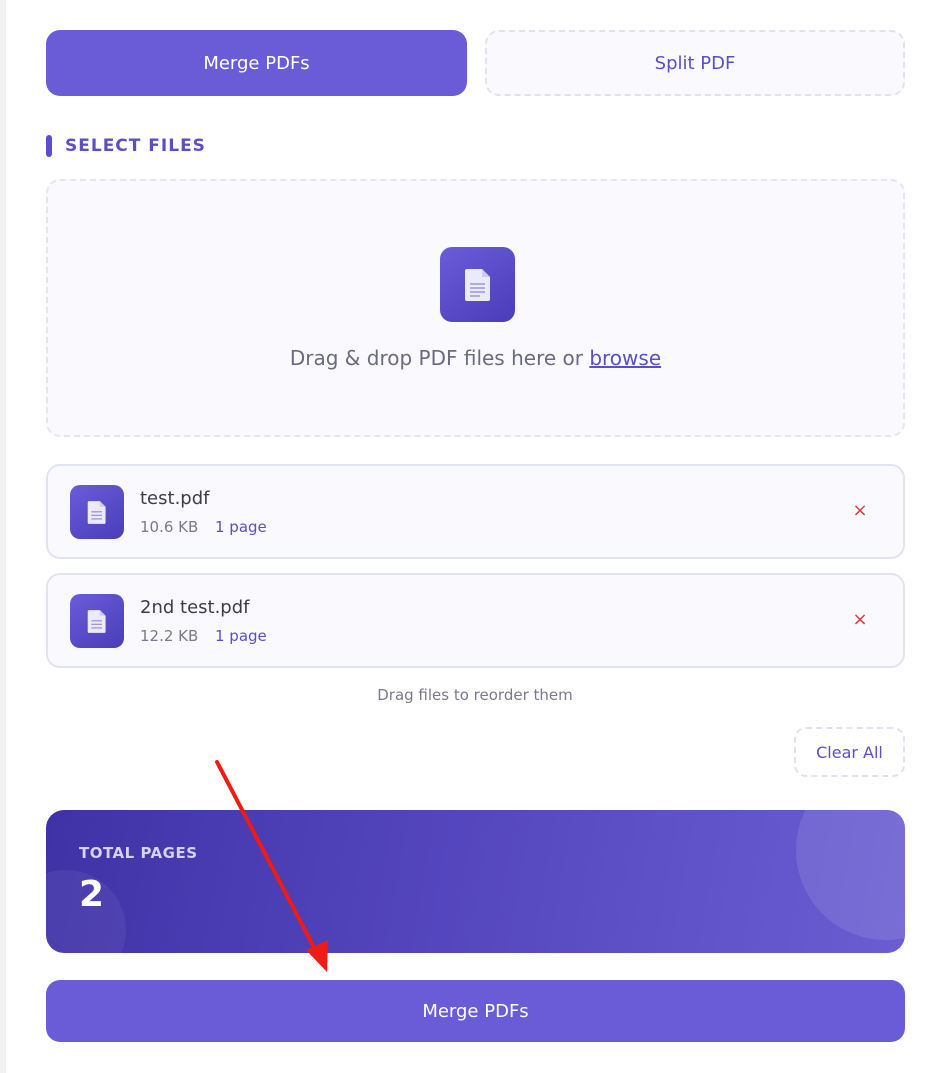 This screenshot has height=1073, width=940. I want to click on file-card: 2nd test.pdf 12.2 KB 1 page ×, so click(475, 620).